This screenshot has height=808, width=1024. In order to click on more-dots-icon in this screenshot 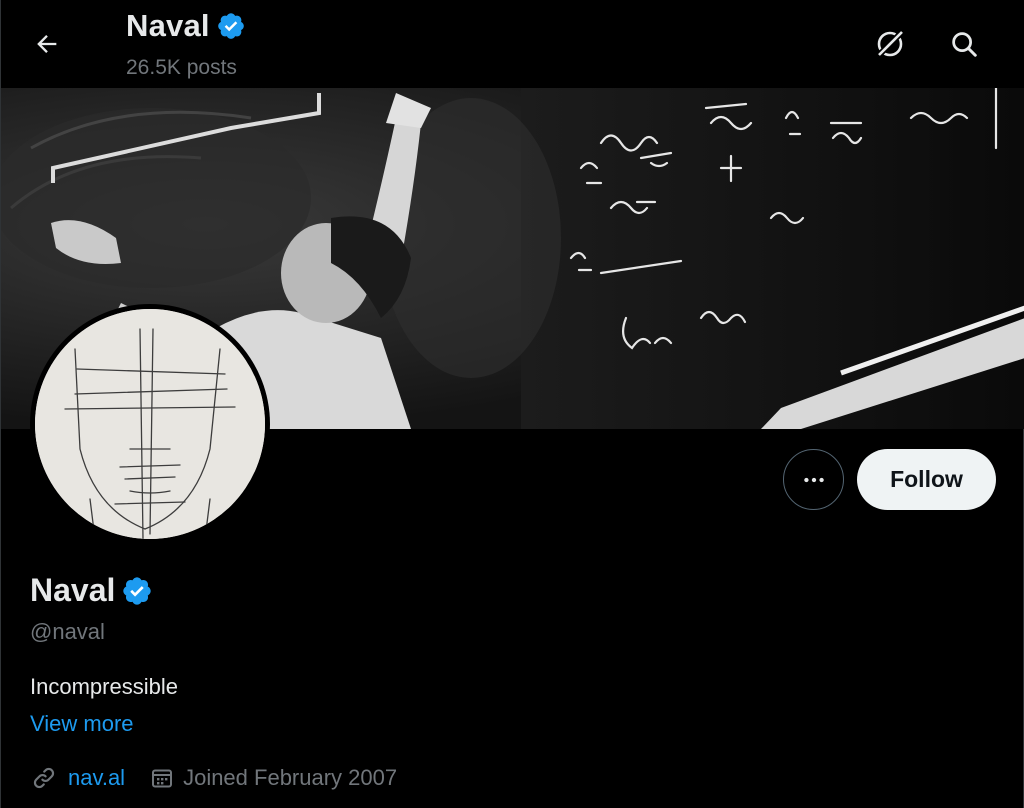, I will do `click(813, 479)`.